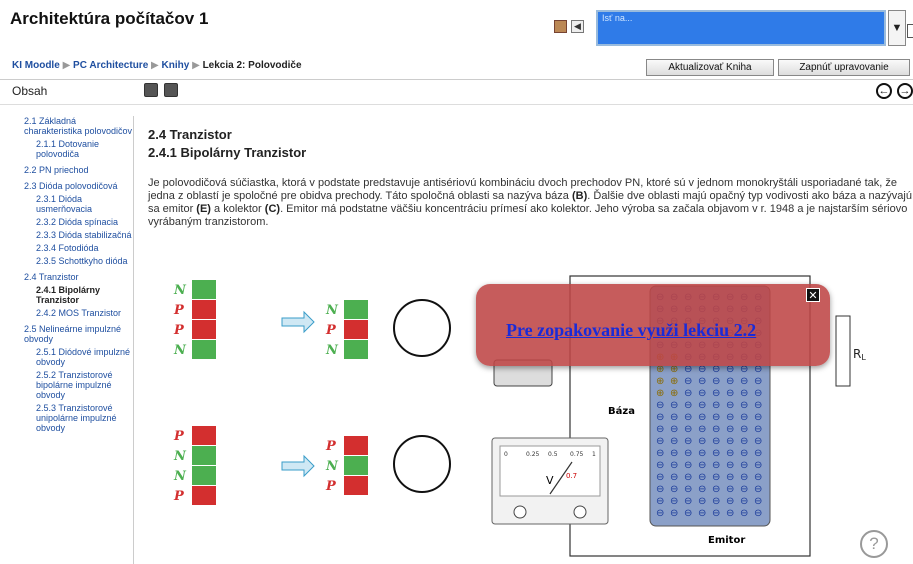 Image resolution: width=913 pixels, height=564 pixels. Describe the element at coordinates (874, 544) in the screenshot. I see `help-icon: ?` at that location.